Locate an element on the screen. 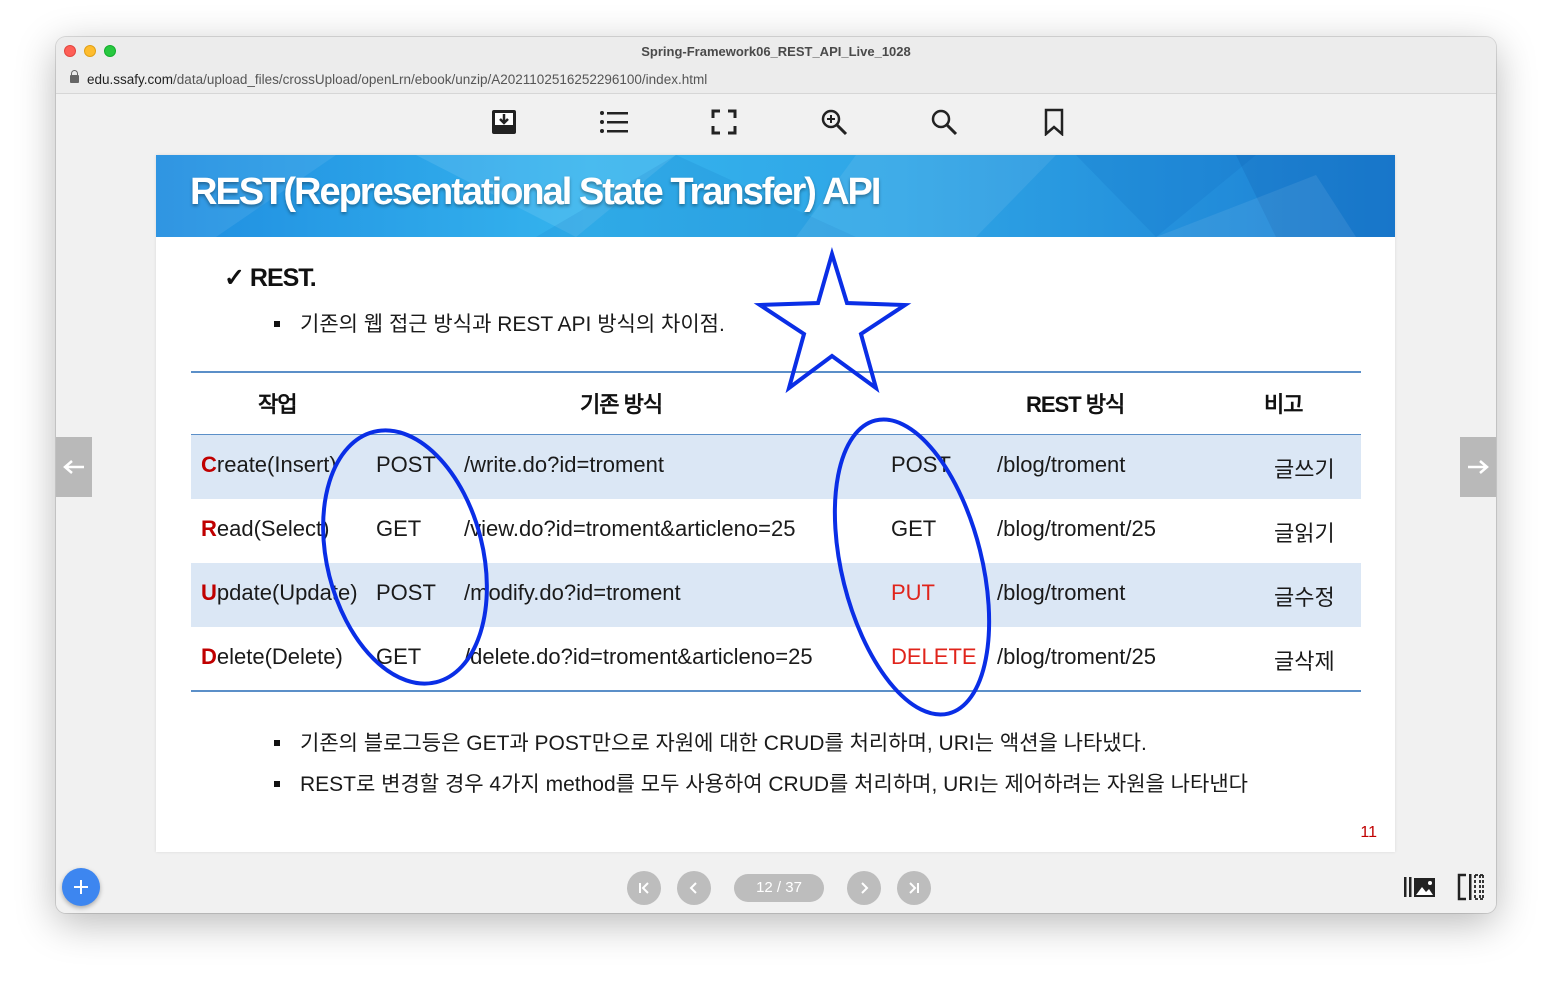  fullscreen-icon is located at coordinates (724, 122).